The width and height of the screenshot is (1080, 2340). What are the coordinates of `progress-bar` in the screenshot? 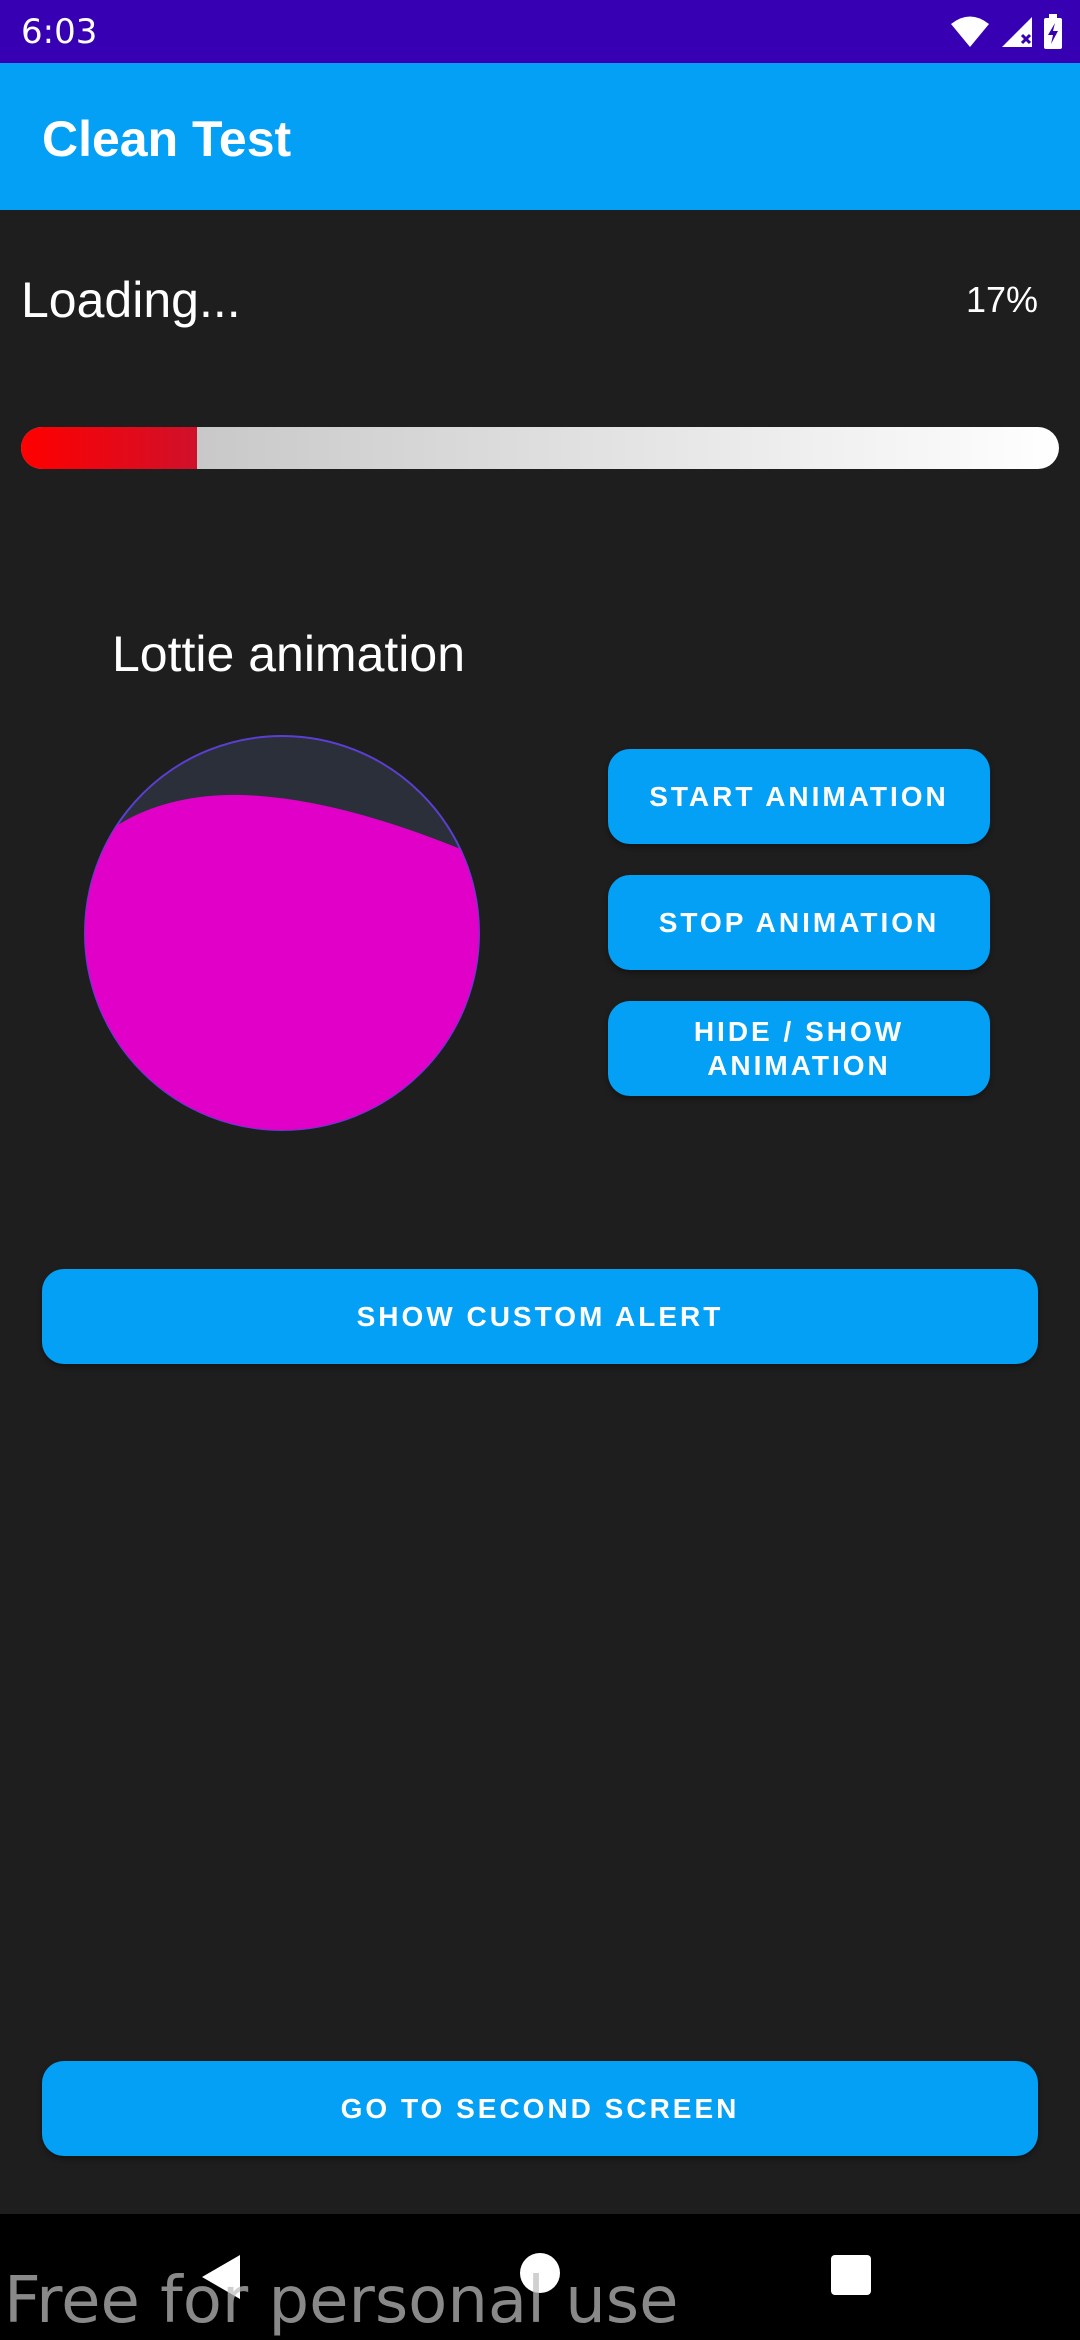 It's located at (540, 448).